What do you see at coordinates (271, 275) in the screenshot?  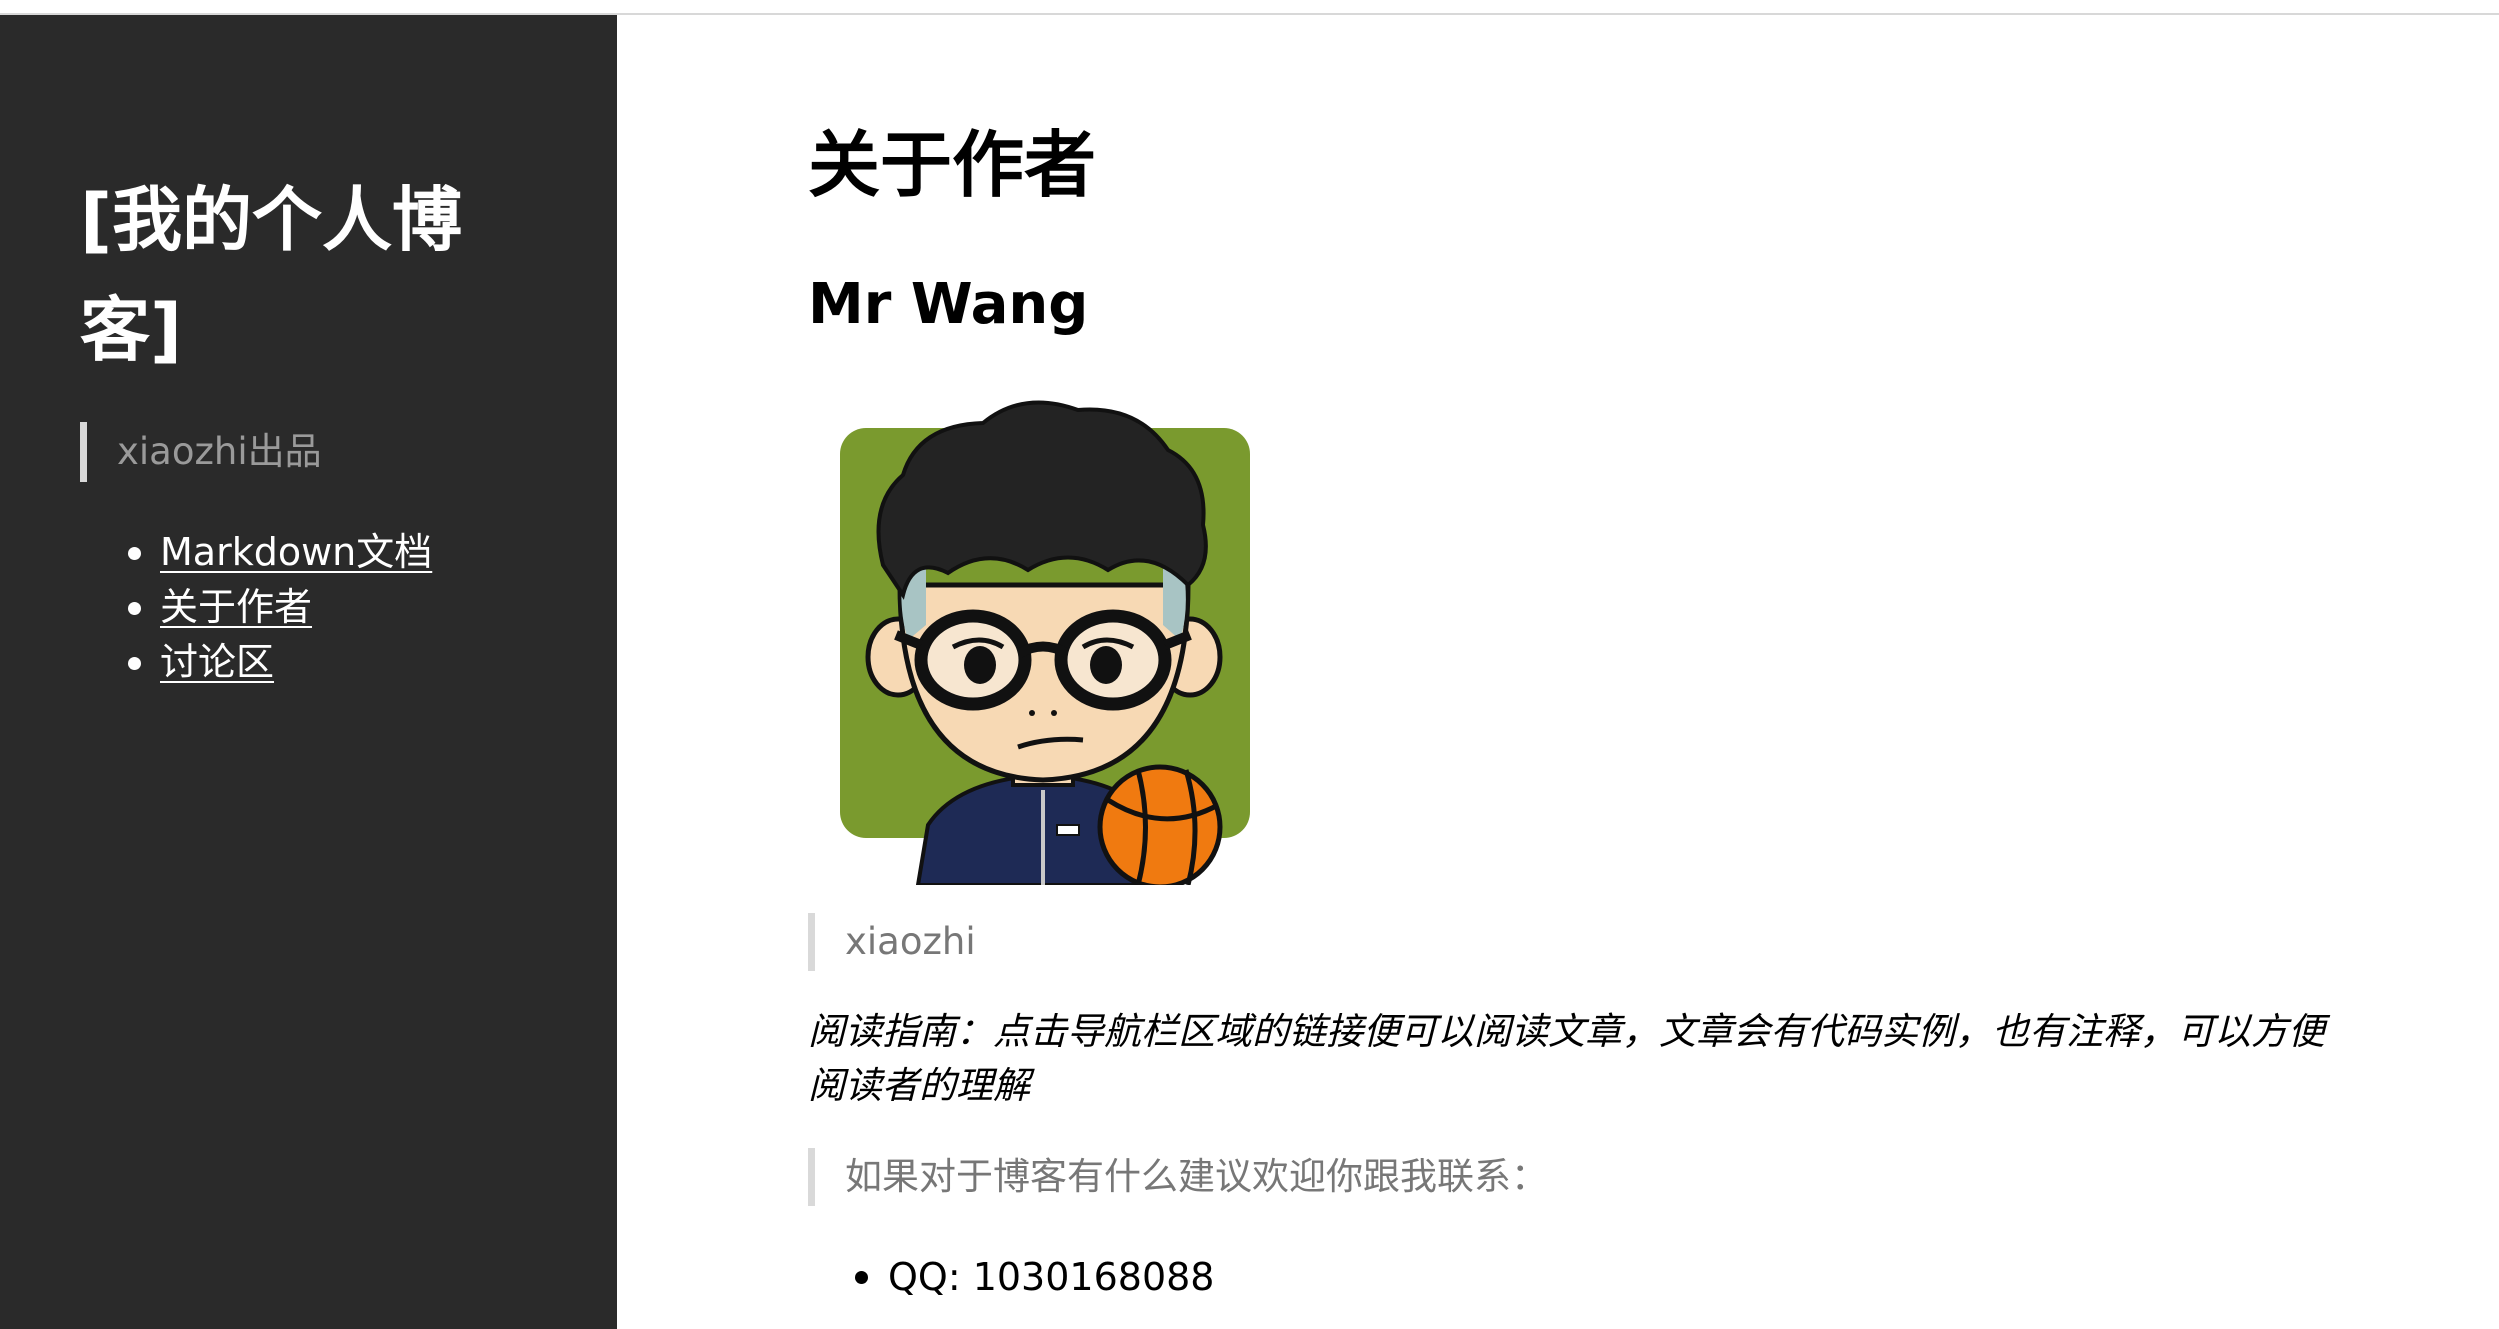 I see `site-title: [我的个人博客]` at bounding box center [271, 275].